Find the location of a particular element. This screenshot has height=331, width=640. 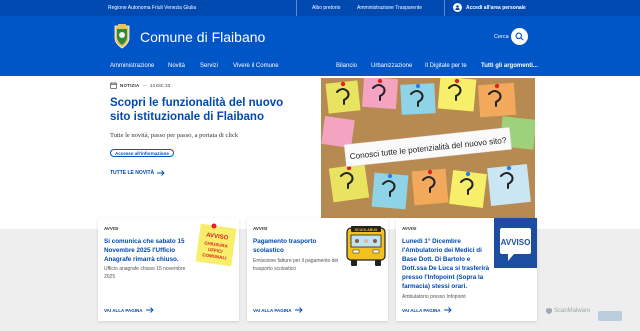

center-header: Comune di Flaibano Cerca is located at coordinates (320, 38).